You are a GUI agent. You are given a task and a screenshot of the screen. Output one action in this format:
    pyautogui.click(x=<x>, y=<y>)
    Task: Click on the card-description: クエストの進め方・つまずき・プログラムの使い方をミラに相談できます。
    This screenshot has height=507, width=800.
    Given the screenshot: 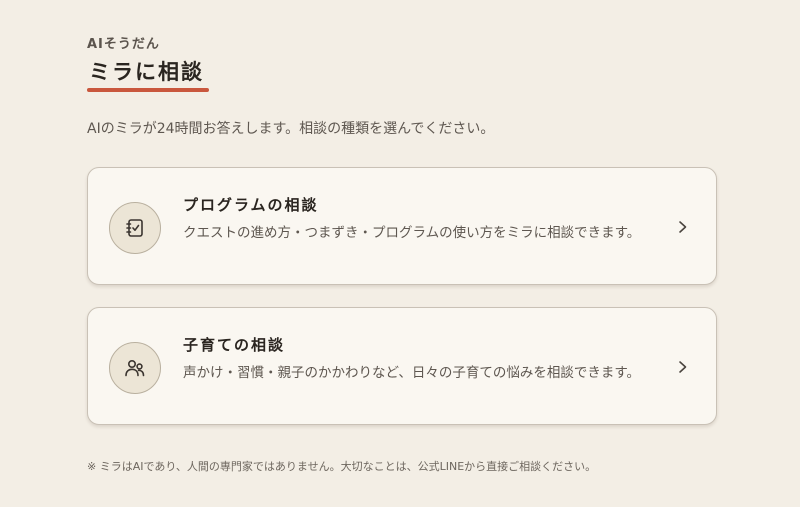 What is the action you would take?
    pyautogui.click(x=412, y=233)
    